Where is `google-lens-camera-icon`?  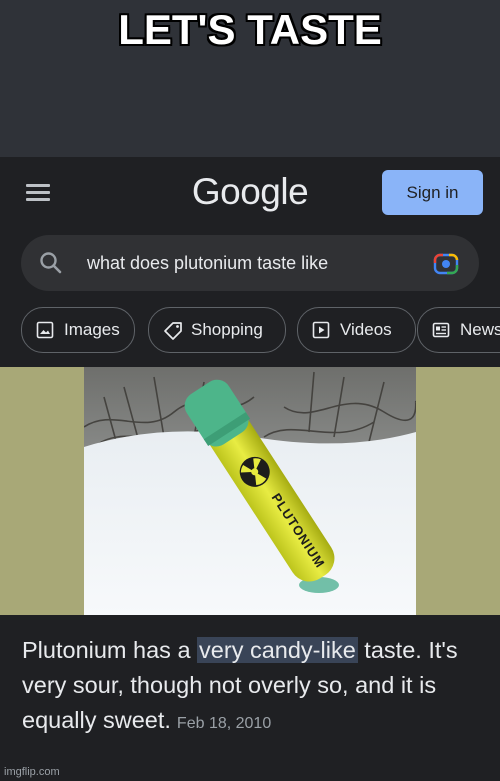 google-lens-camera-icon is located at coordinates (446, 263).